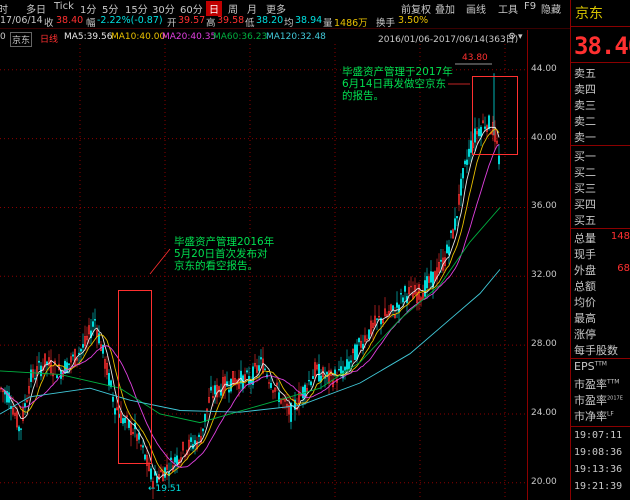 The width and height of the screenshot is (630, 500). What do you see at coordinates (216, 266) in the screenshot?
I see `annotation-2016-line3: 京东的看空报告。` at bounding box center [216, 266].